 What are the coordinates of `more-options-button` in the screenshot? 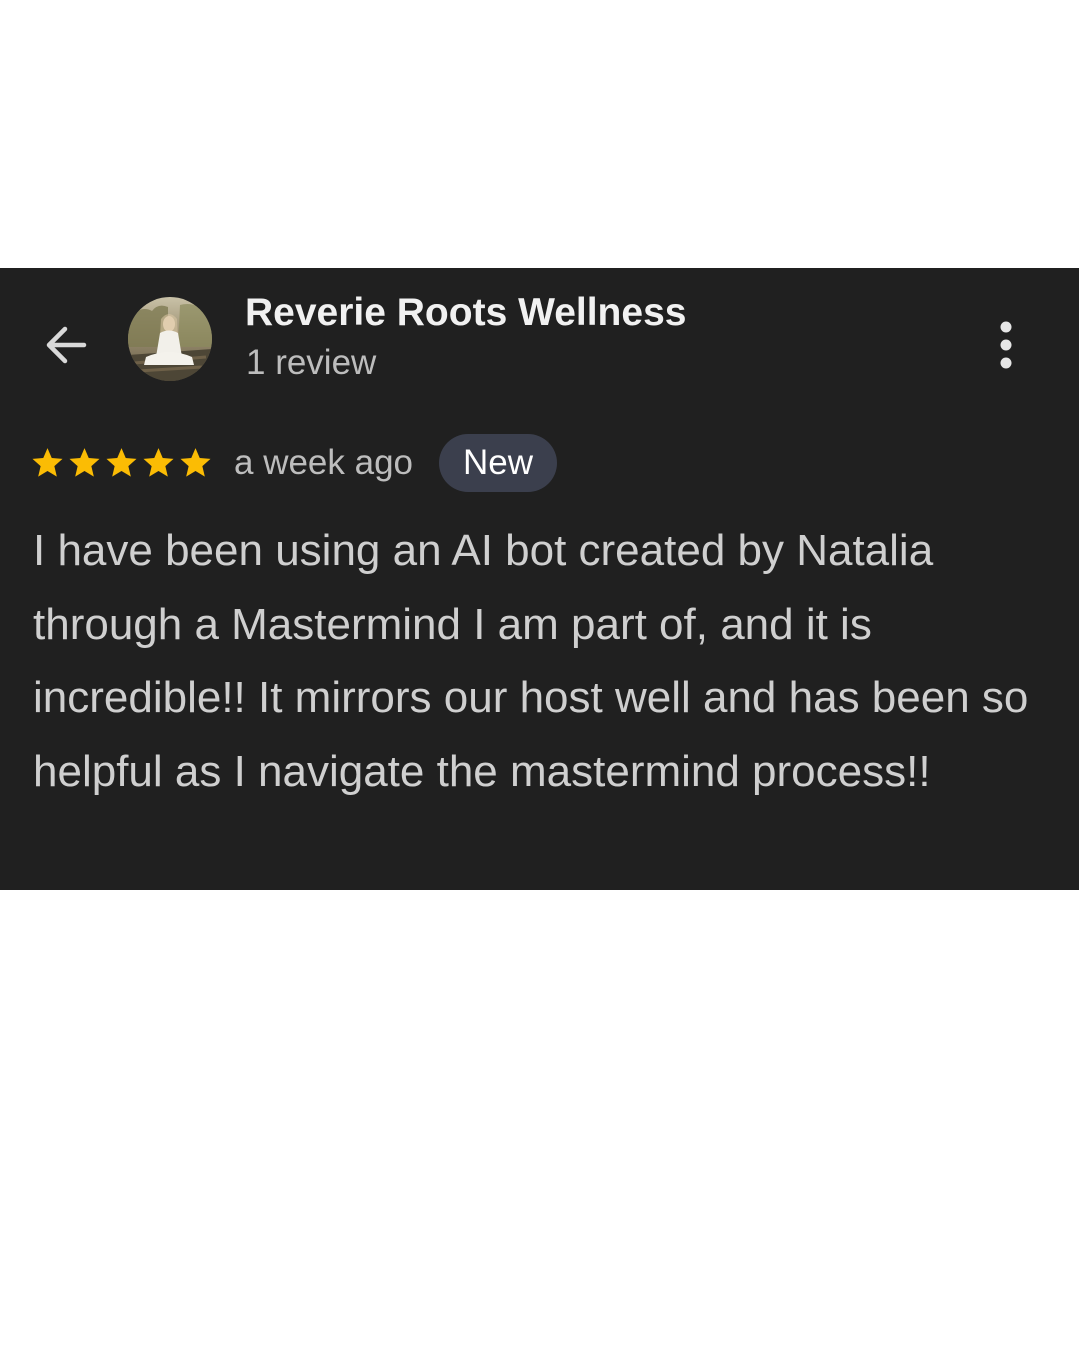 It's located at (1006, 345).